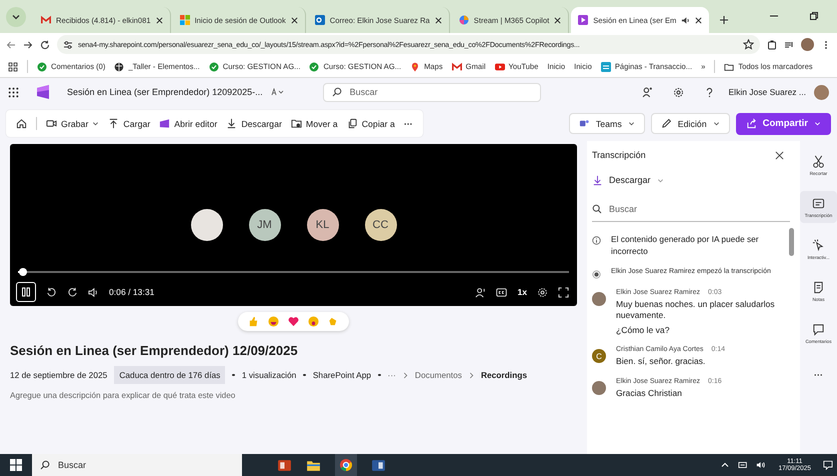 The height and width of the screenshot is (476, 837). I want to click on rail-button: ···, so click(818, 375).